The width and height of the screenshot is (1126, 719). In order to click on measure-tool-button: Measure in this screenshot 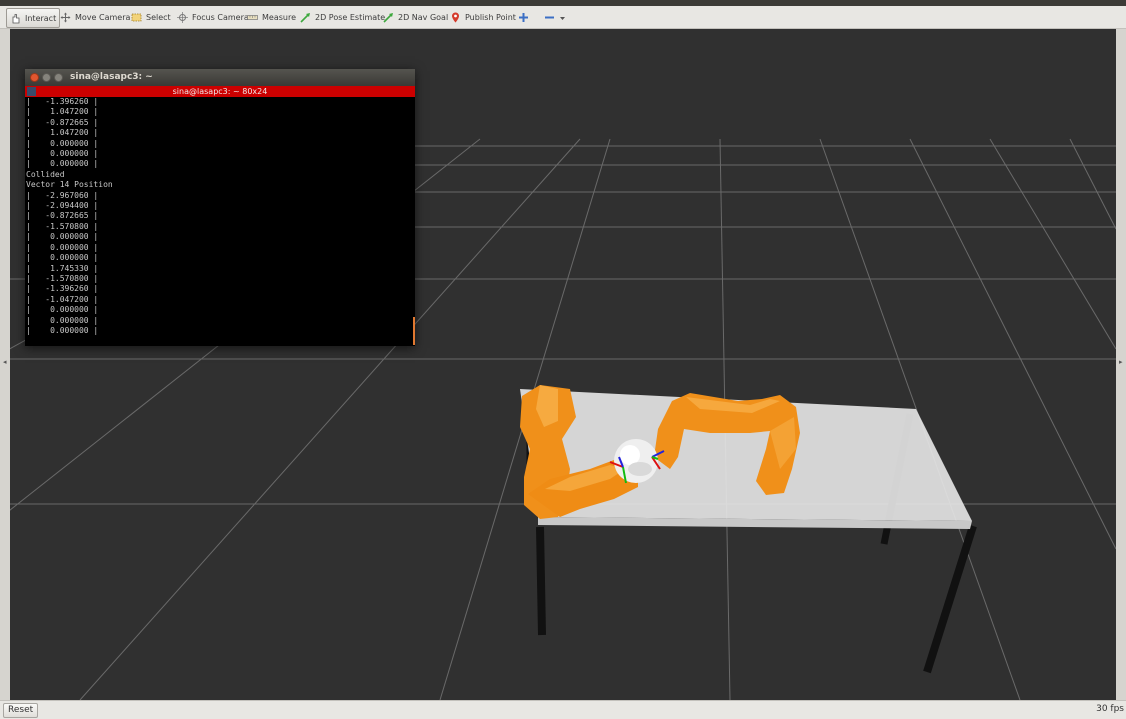, I will do `click(271, 17)`.